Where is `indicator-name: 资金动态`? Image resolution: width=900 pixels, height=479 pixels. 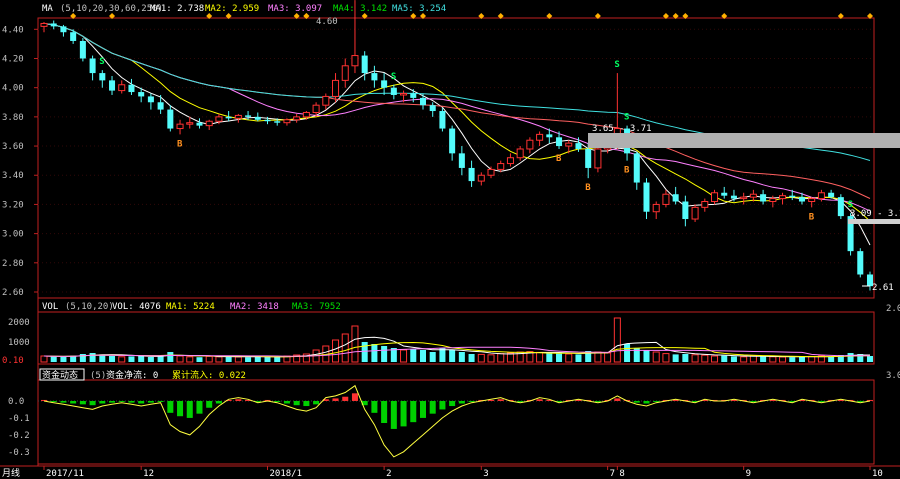
indicator-name: 资金动态 is located at coordinates (60, 375).